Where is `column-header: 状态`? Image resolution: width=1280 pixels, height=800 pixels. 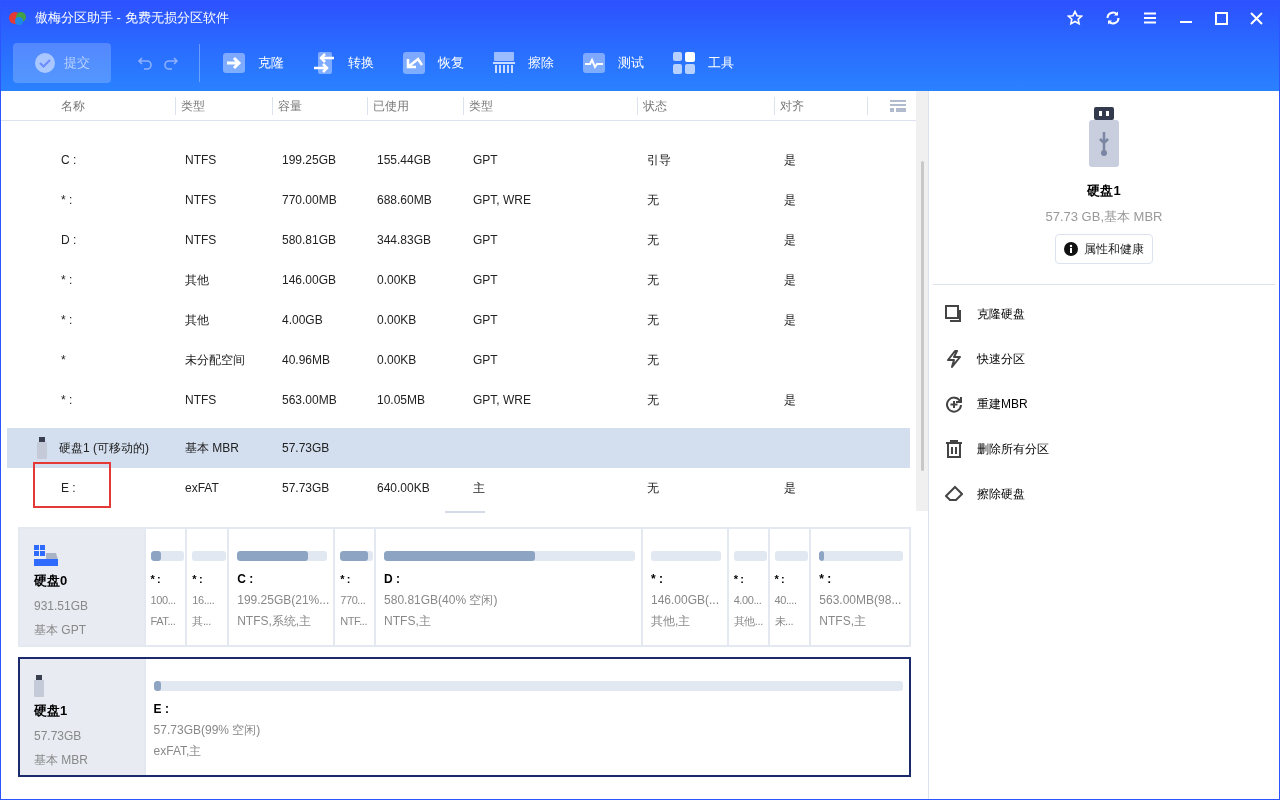
column-header: 状态 is located at coordinates (655, 105).